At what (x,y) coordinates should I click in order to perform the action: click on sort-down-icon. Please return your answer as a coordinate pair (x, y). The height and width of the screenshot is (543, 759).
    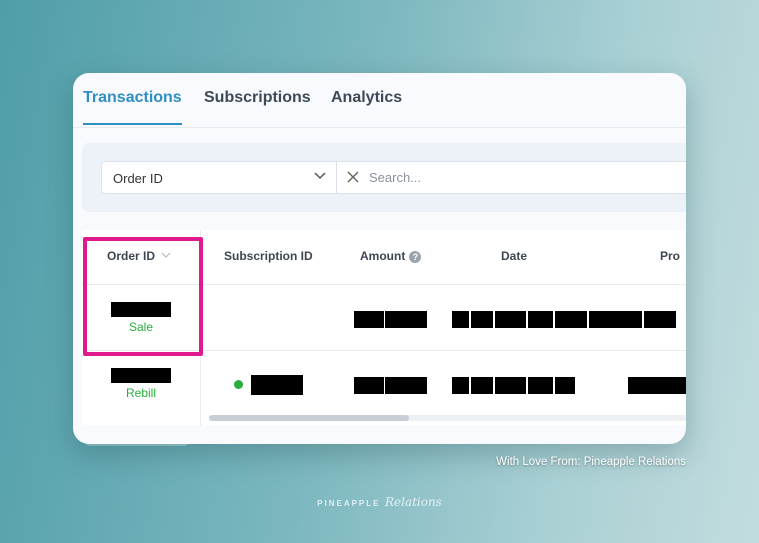
    Looking at the image, I should click on (166, 255).